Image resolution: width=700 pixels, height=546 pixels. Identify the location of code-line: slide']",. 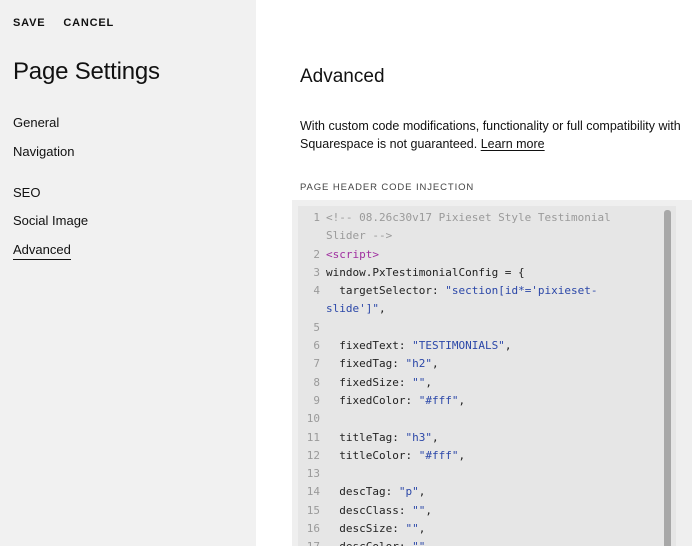
(454, 309).